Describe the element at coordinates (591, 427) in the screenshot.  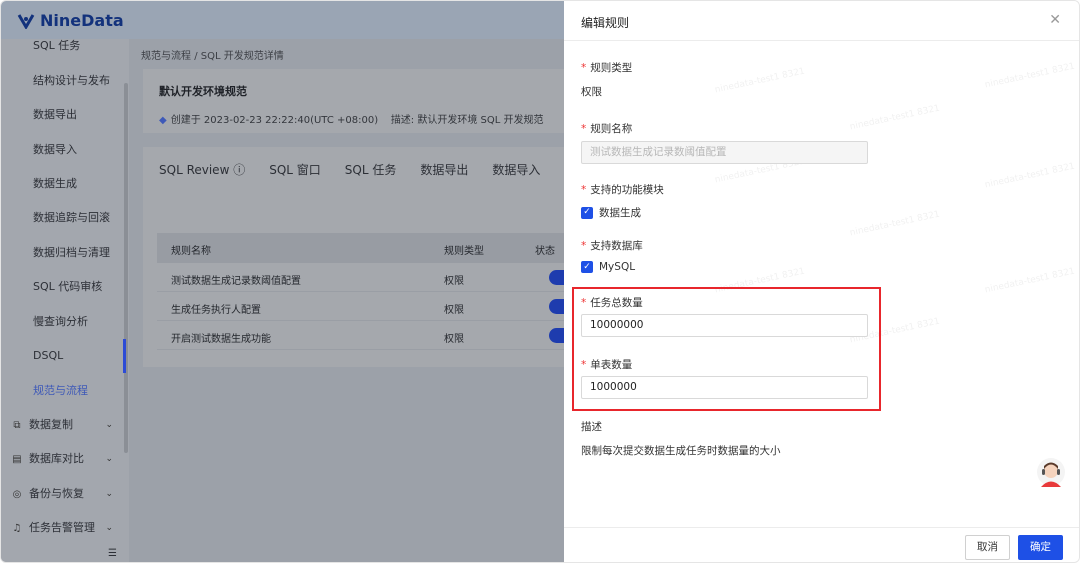
I see `description-label: 描述` at that location.